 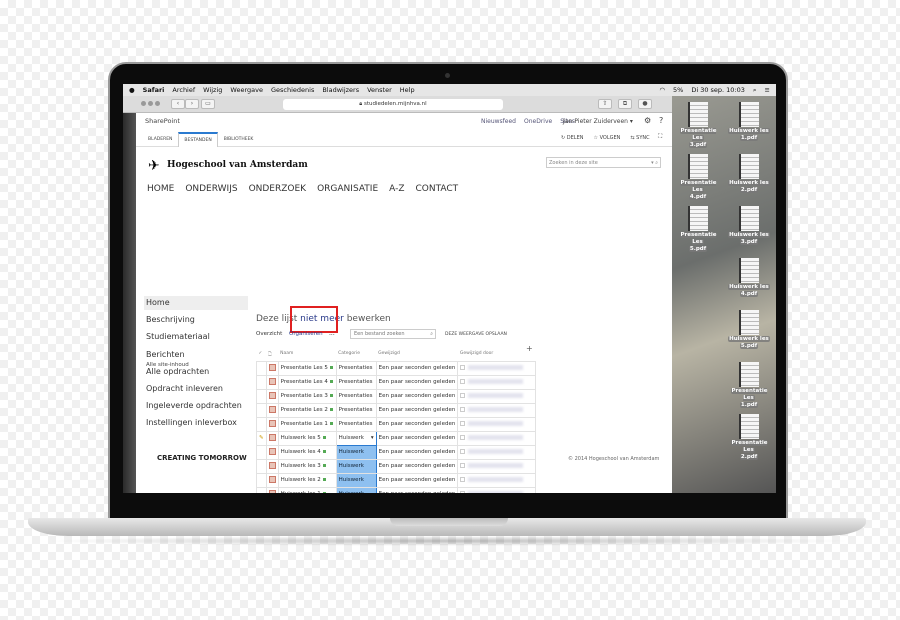 What do you see at coordinates (639, 138) in the screenshot?
I see `ribbon-action-sync: ⇆ SYNC` at bounding box center [639, 138].